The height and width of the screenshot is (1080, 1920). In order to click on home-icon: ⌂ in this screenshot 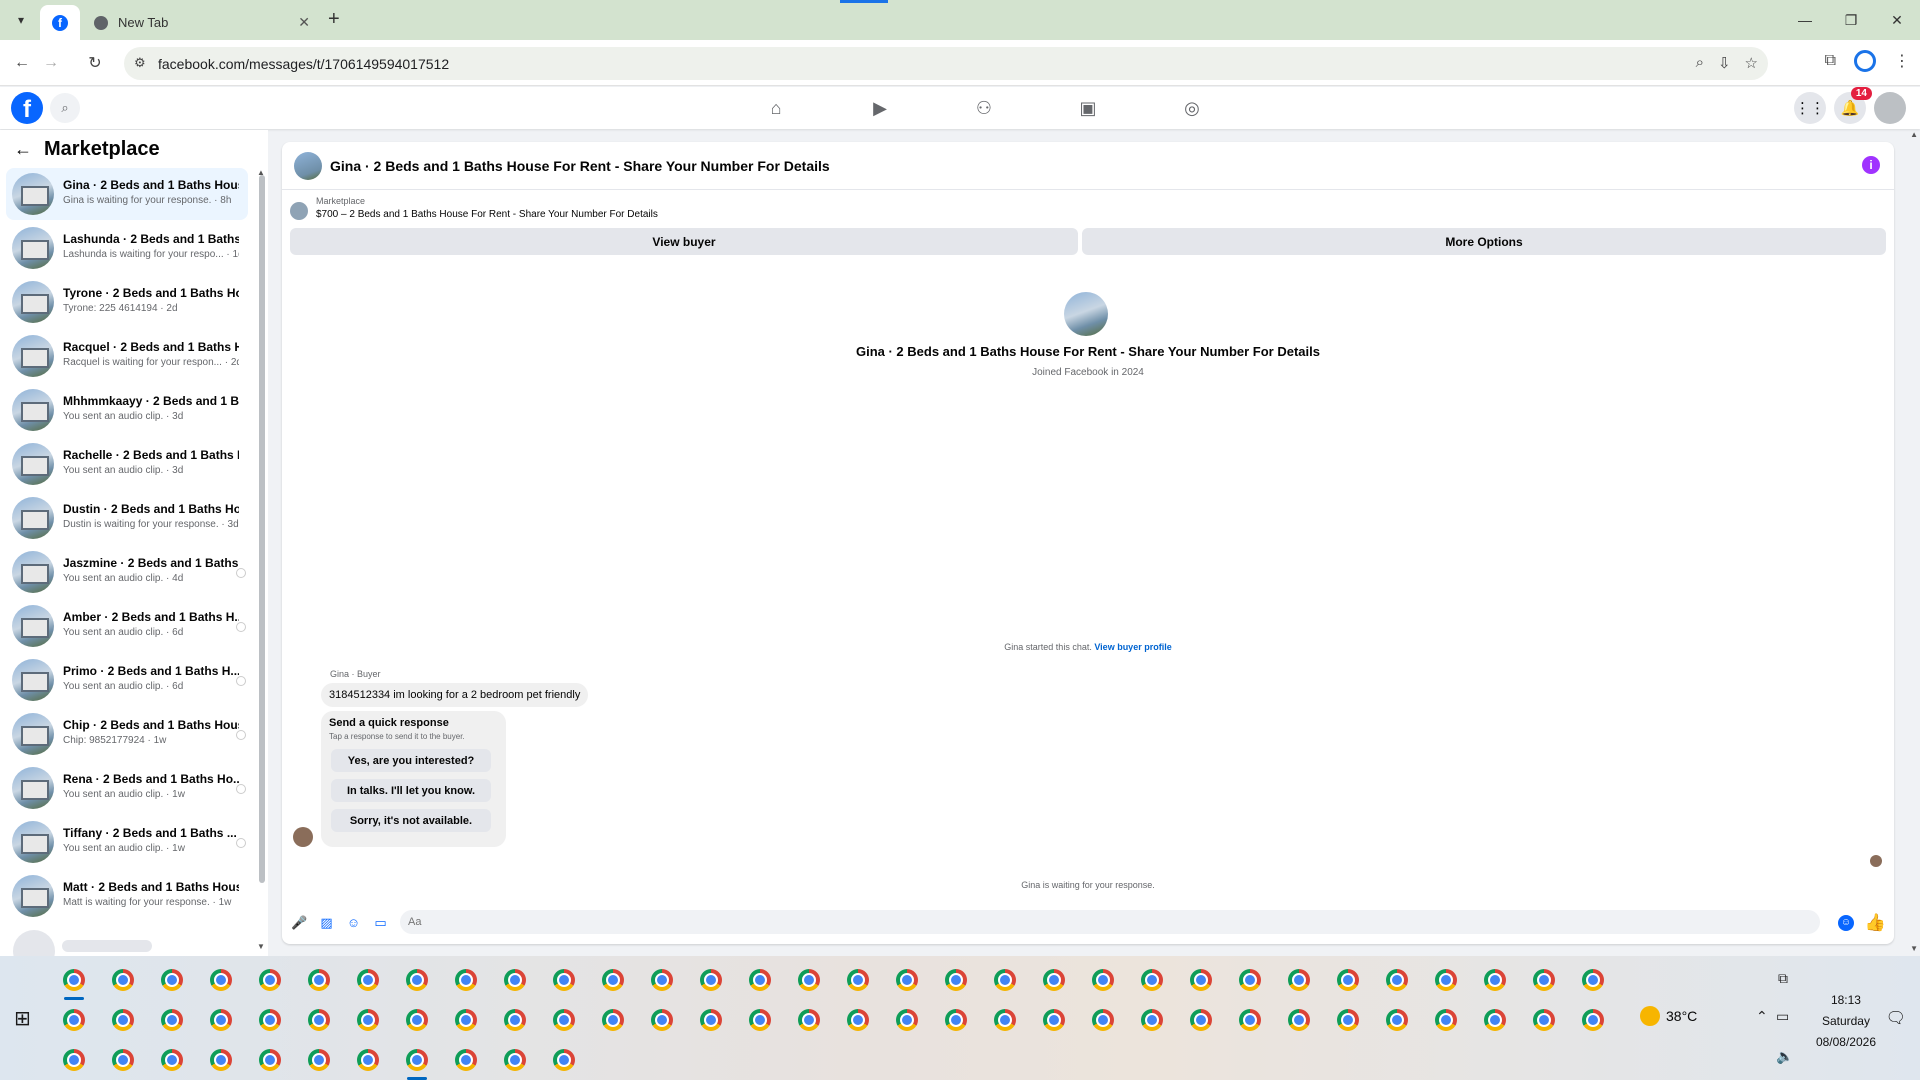, I will do `click(776, 108)`.